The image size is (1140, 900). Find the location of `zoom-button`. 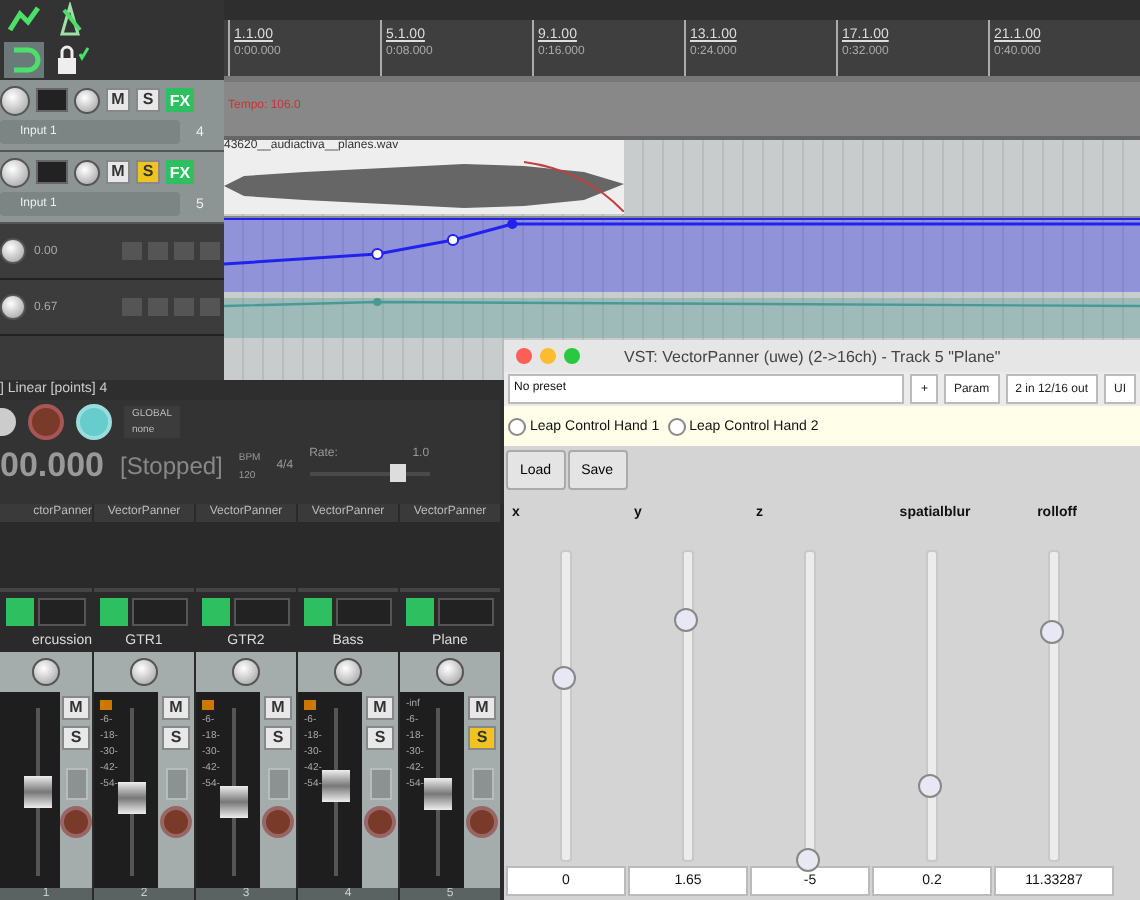

zoom-button is located at coordinates (572, 356).